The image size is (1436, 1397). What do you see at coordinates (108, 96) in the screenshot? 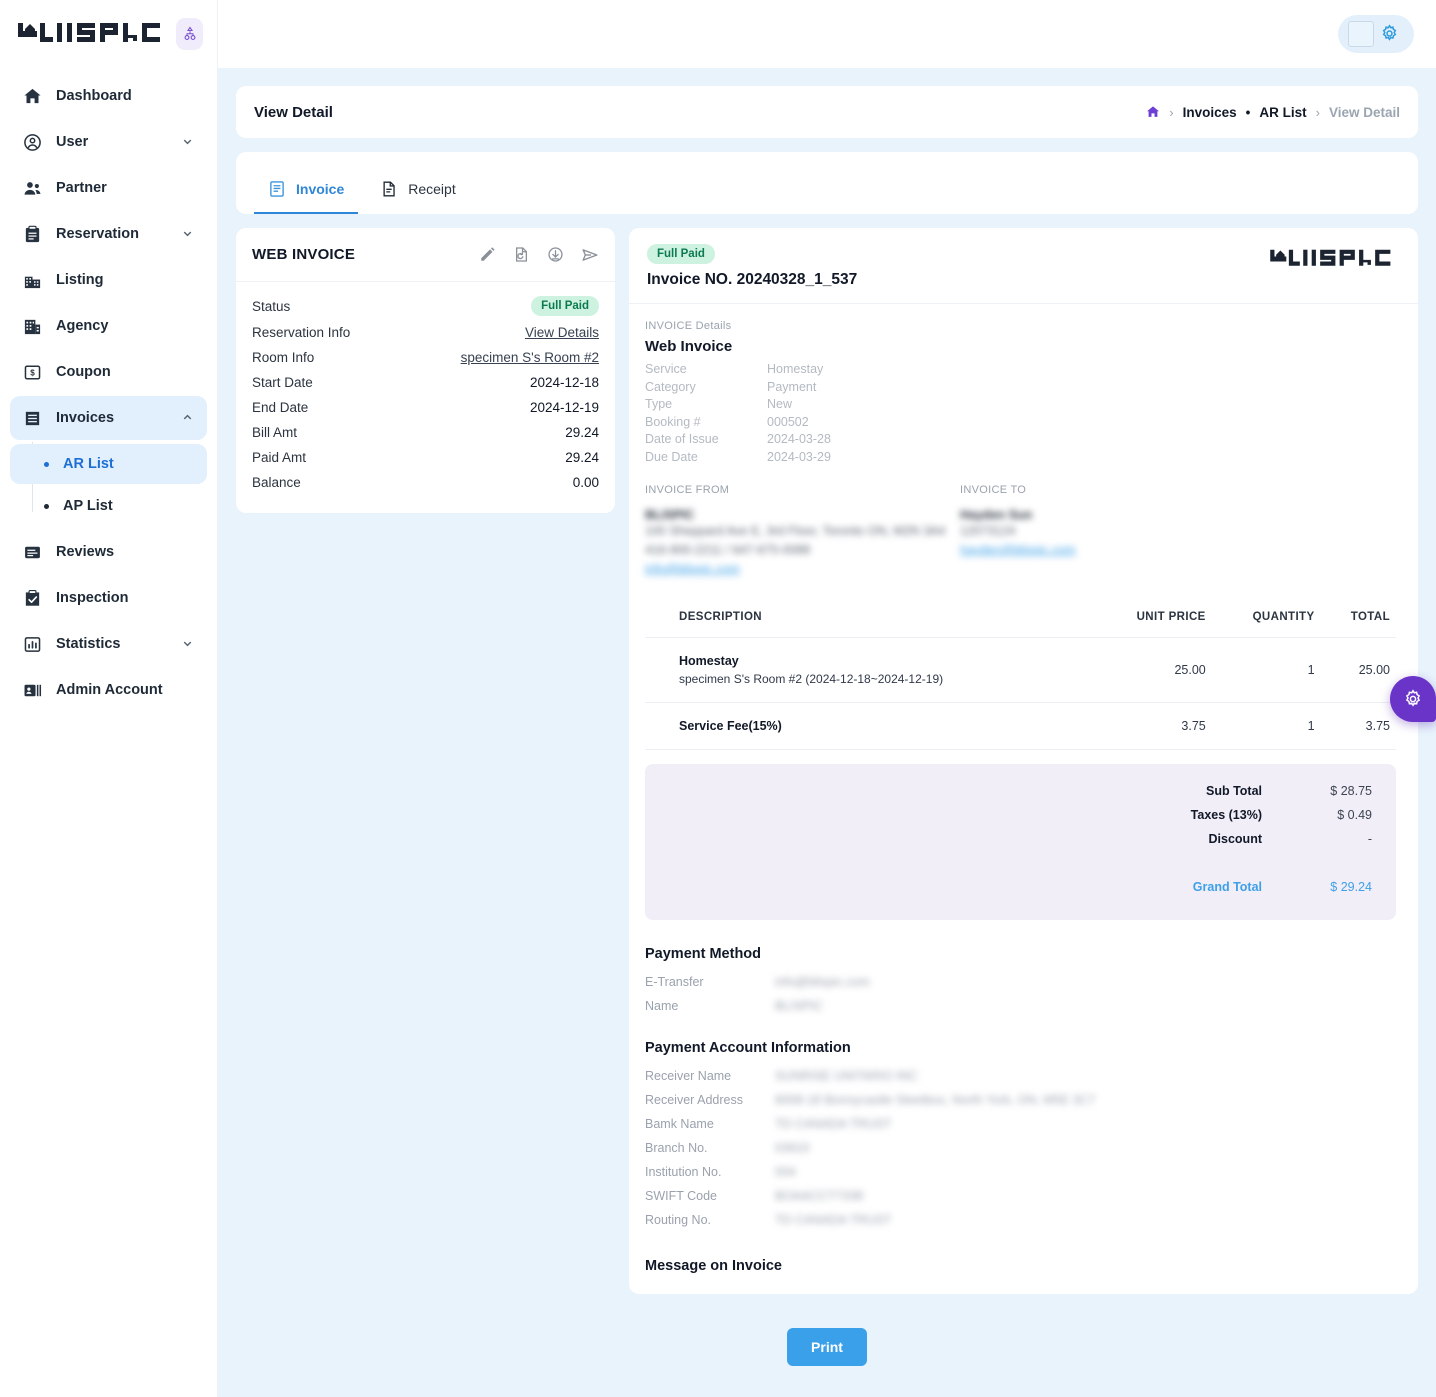
I see `sidebar-item-dashboard: Dashboard` at bounding box center [108, 96].